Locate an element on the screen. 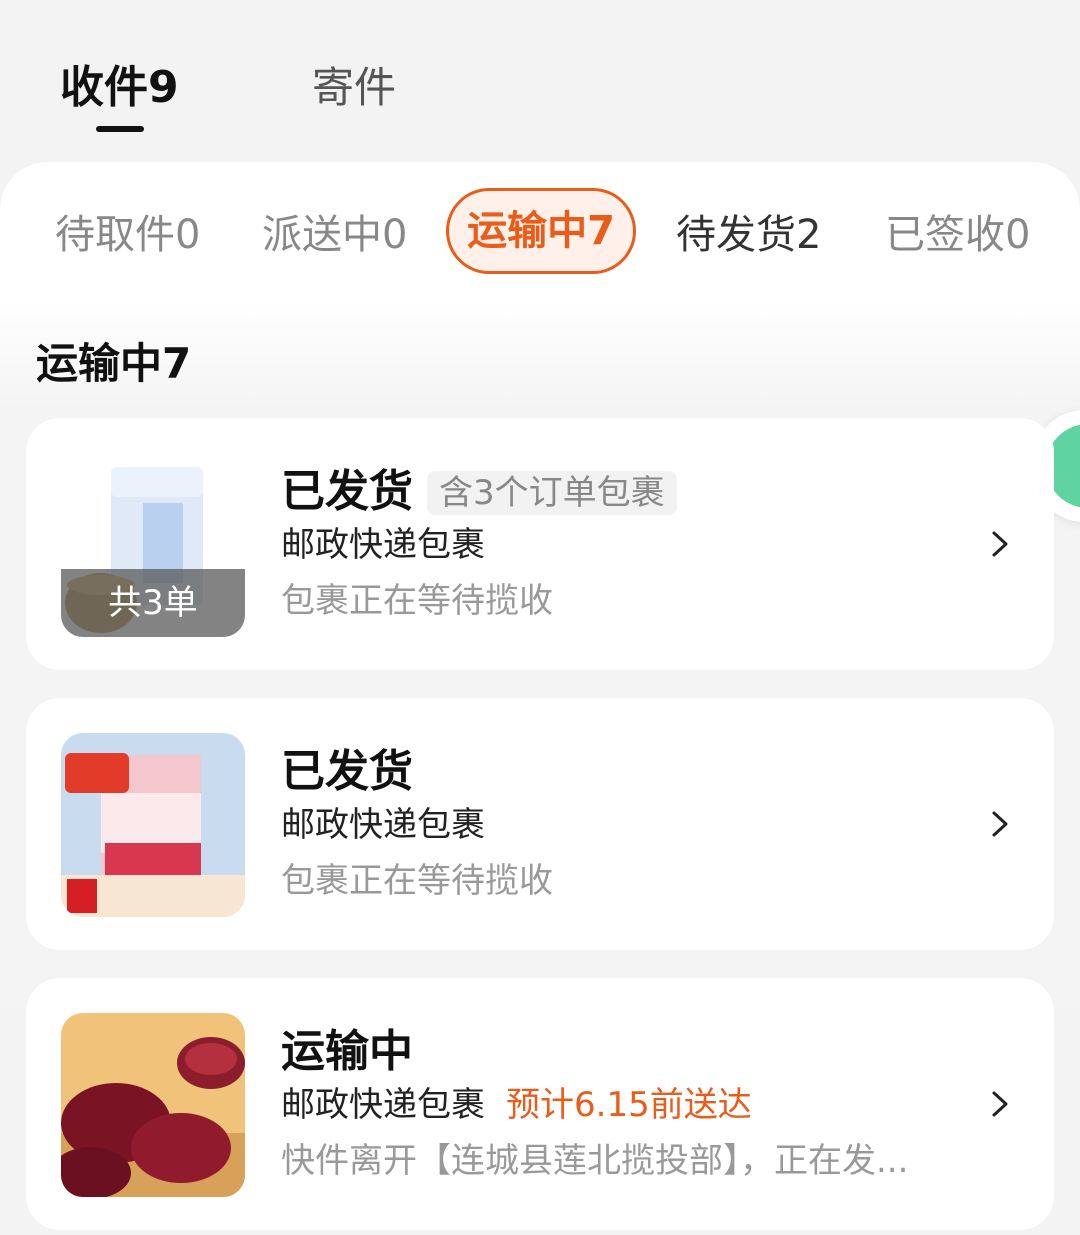 The image size is (1080, 1235). filter-tab-awaiting-shipment: 待发货2 is located at coordinates (748, 235).